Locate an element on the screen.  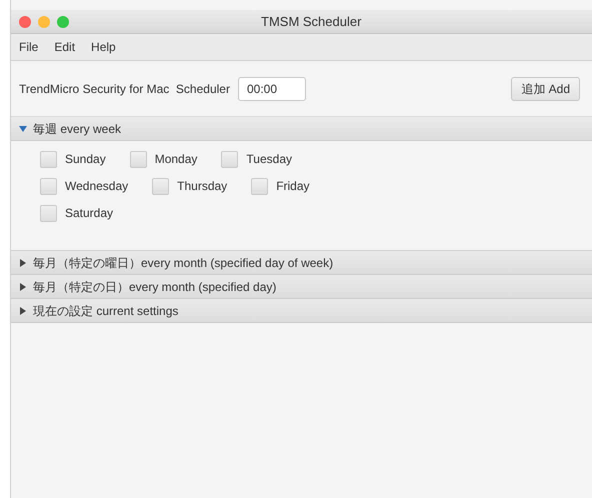
section-title: 毎週 every week is located at coordinates (77, 129).